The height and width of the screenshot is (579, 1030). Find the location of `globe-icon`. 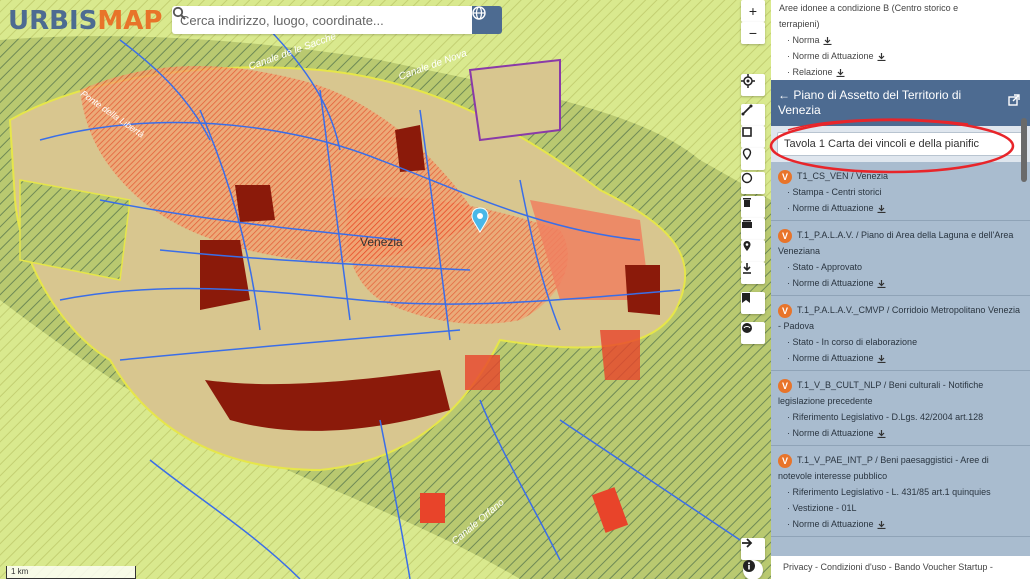

globe-icon is located at coordinates (479, 13).